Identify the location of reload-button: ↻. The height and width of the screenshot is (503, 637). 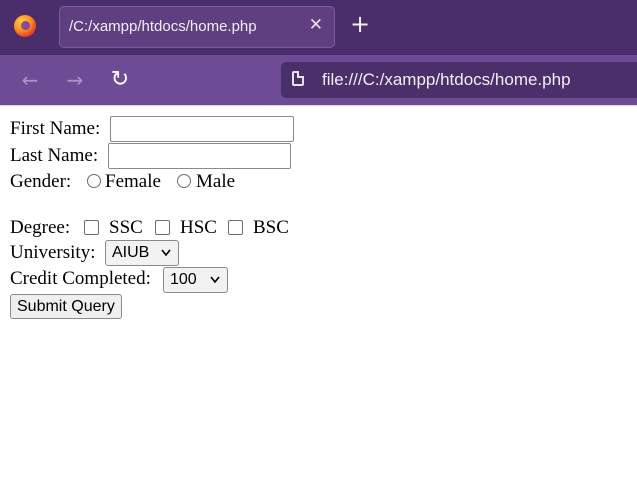
(120, 80).